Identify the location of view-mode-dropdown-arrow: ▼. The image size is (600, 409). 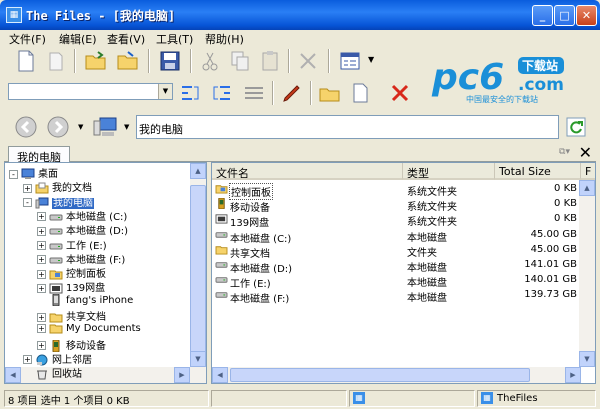
(371, 59).